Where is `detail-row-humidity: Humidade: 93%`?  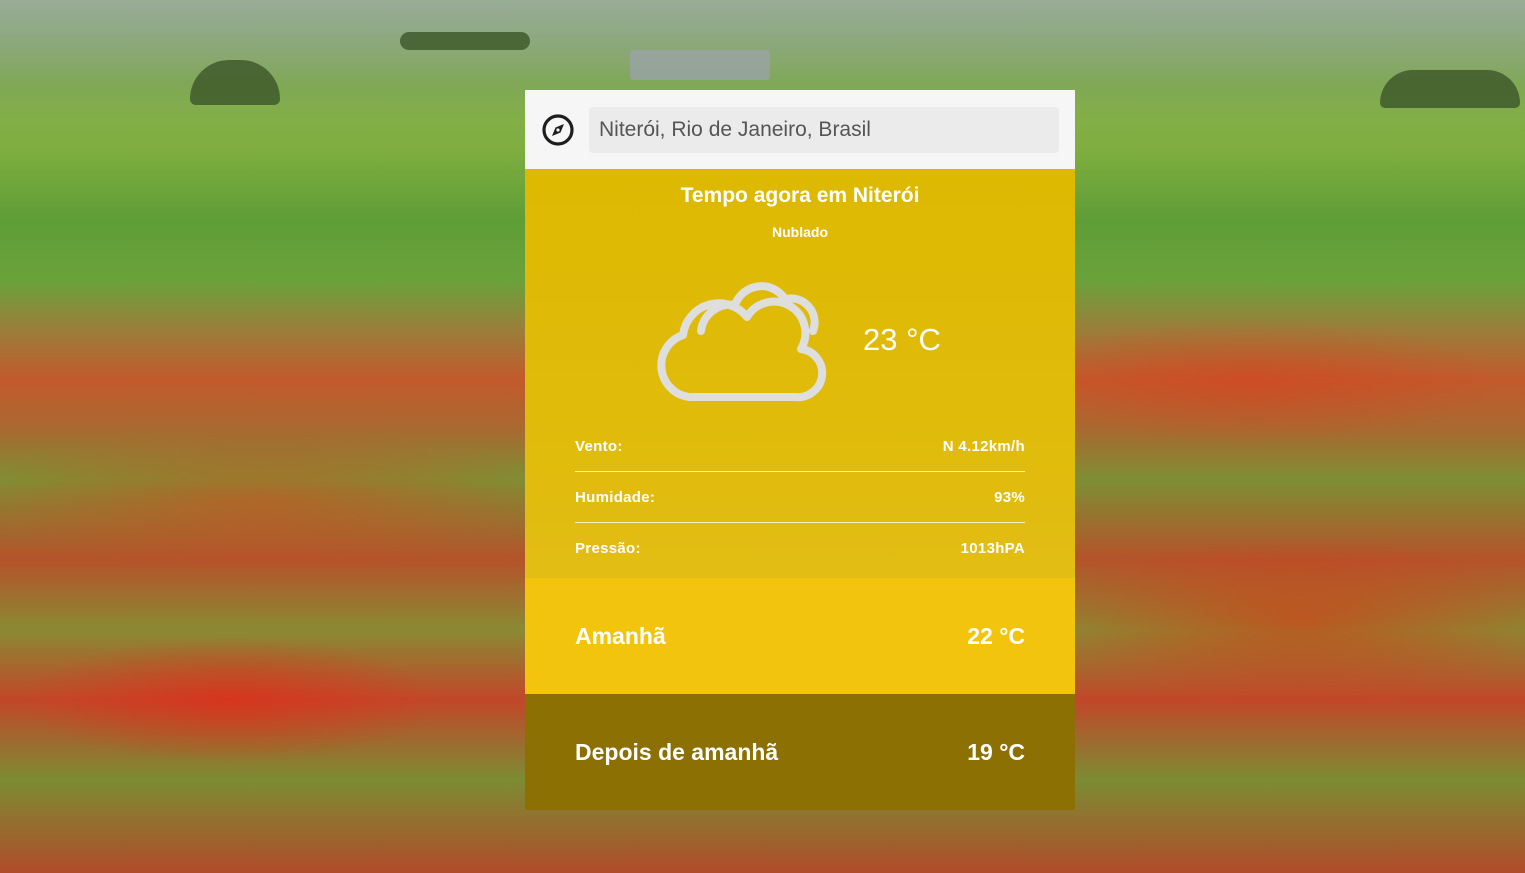 detail-row-humidity: Humidade: 93% is located at coordinates (800, 497).